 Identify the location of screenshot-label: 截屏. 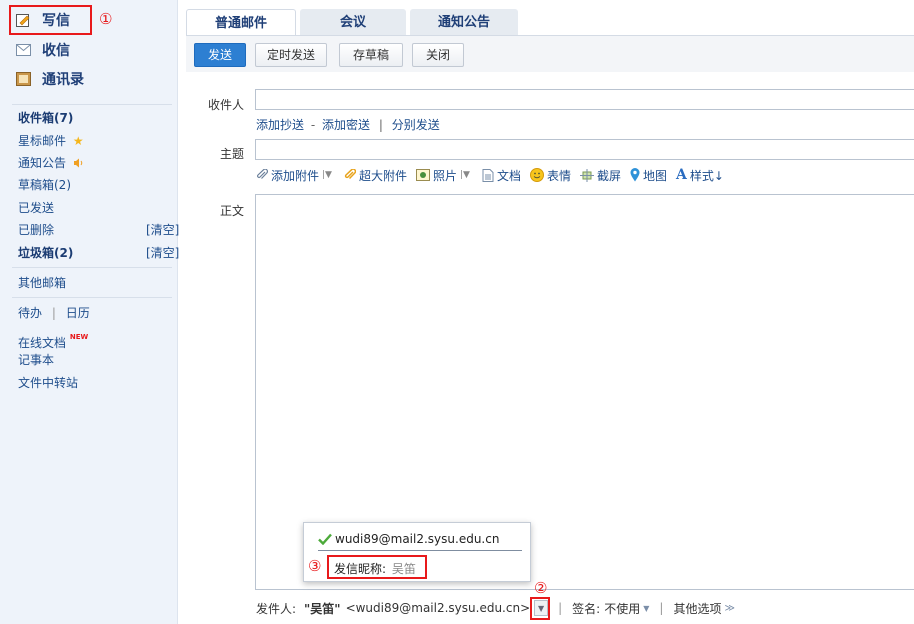
(609, 175).